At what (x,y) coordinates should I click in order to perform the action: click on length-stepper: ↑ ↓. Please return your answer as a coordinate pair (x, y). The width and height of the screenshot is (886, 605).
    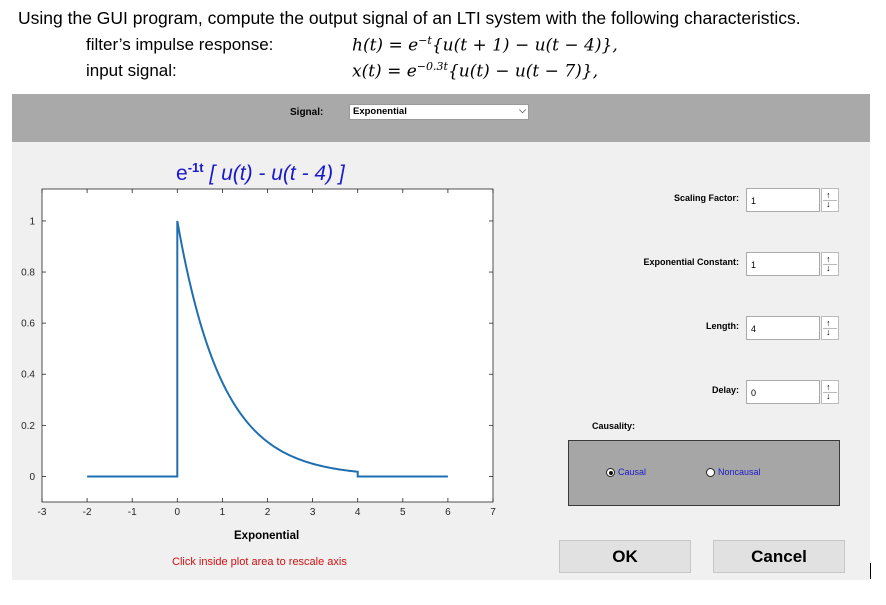
    Looking at the image, I should click on (830, 328).